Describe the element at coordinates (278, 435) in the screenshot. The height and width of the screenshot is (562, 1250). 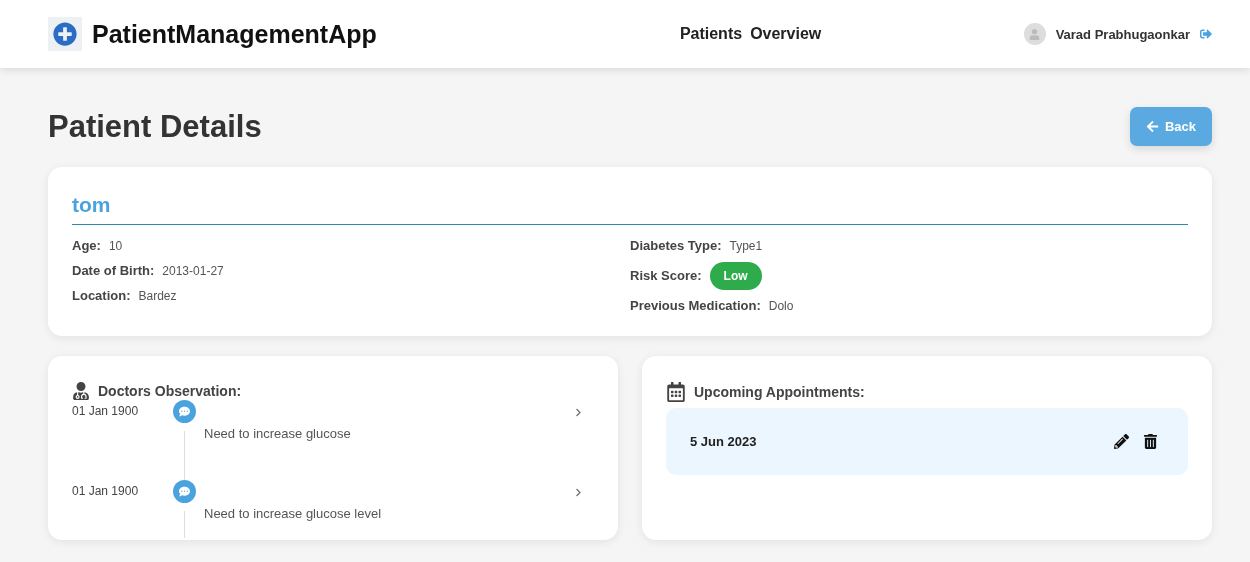
I see `observation-note: Need to increase glucose` at that location.